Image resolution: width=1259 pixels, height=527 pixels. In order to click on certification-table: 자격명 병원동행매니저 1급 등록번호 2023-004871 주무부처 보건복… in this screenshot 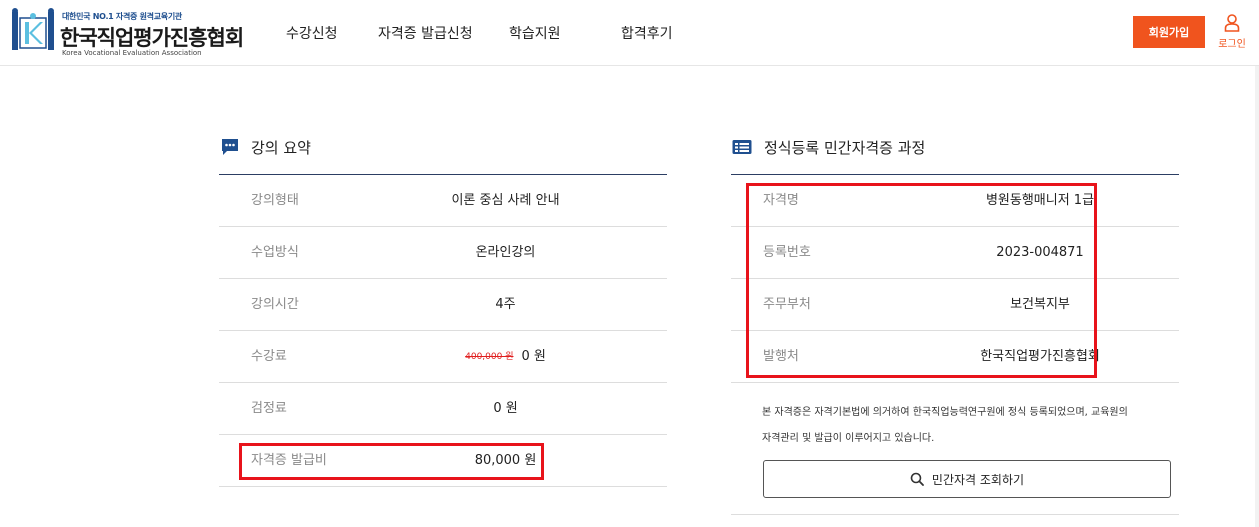, I will do `click(955, 278)`.